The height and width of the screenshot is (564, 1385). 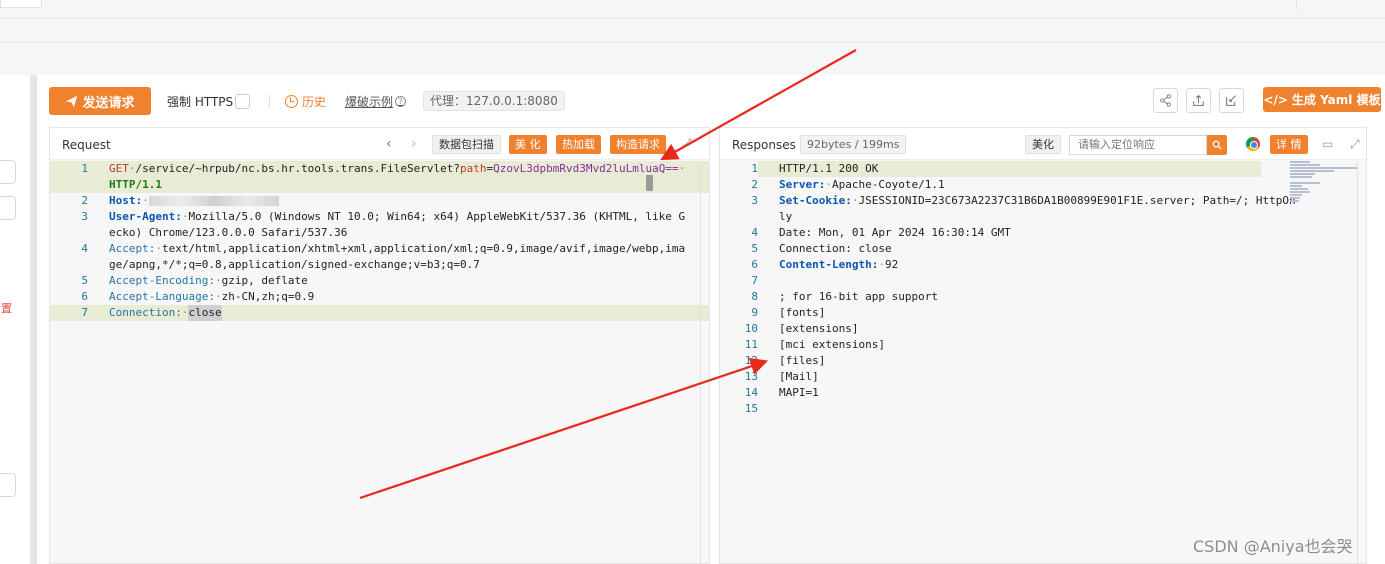 What do you see at coordinates (829, 264) in the screenshot?
I see `header-key: Content-Length:` at bounding box center [829, 264].